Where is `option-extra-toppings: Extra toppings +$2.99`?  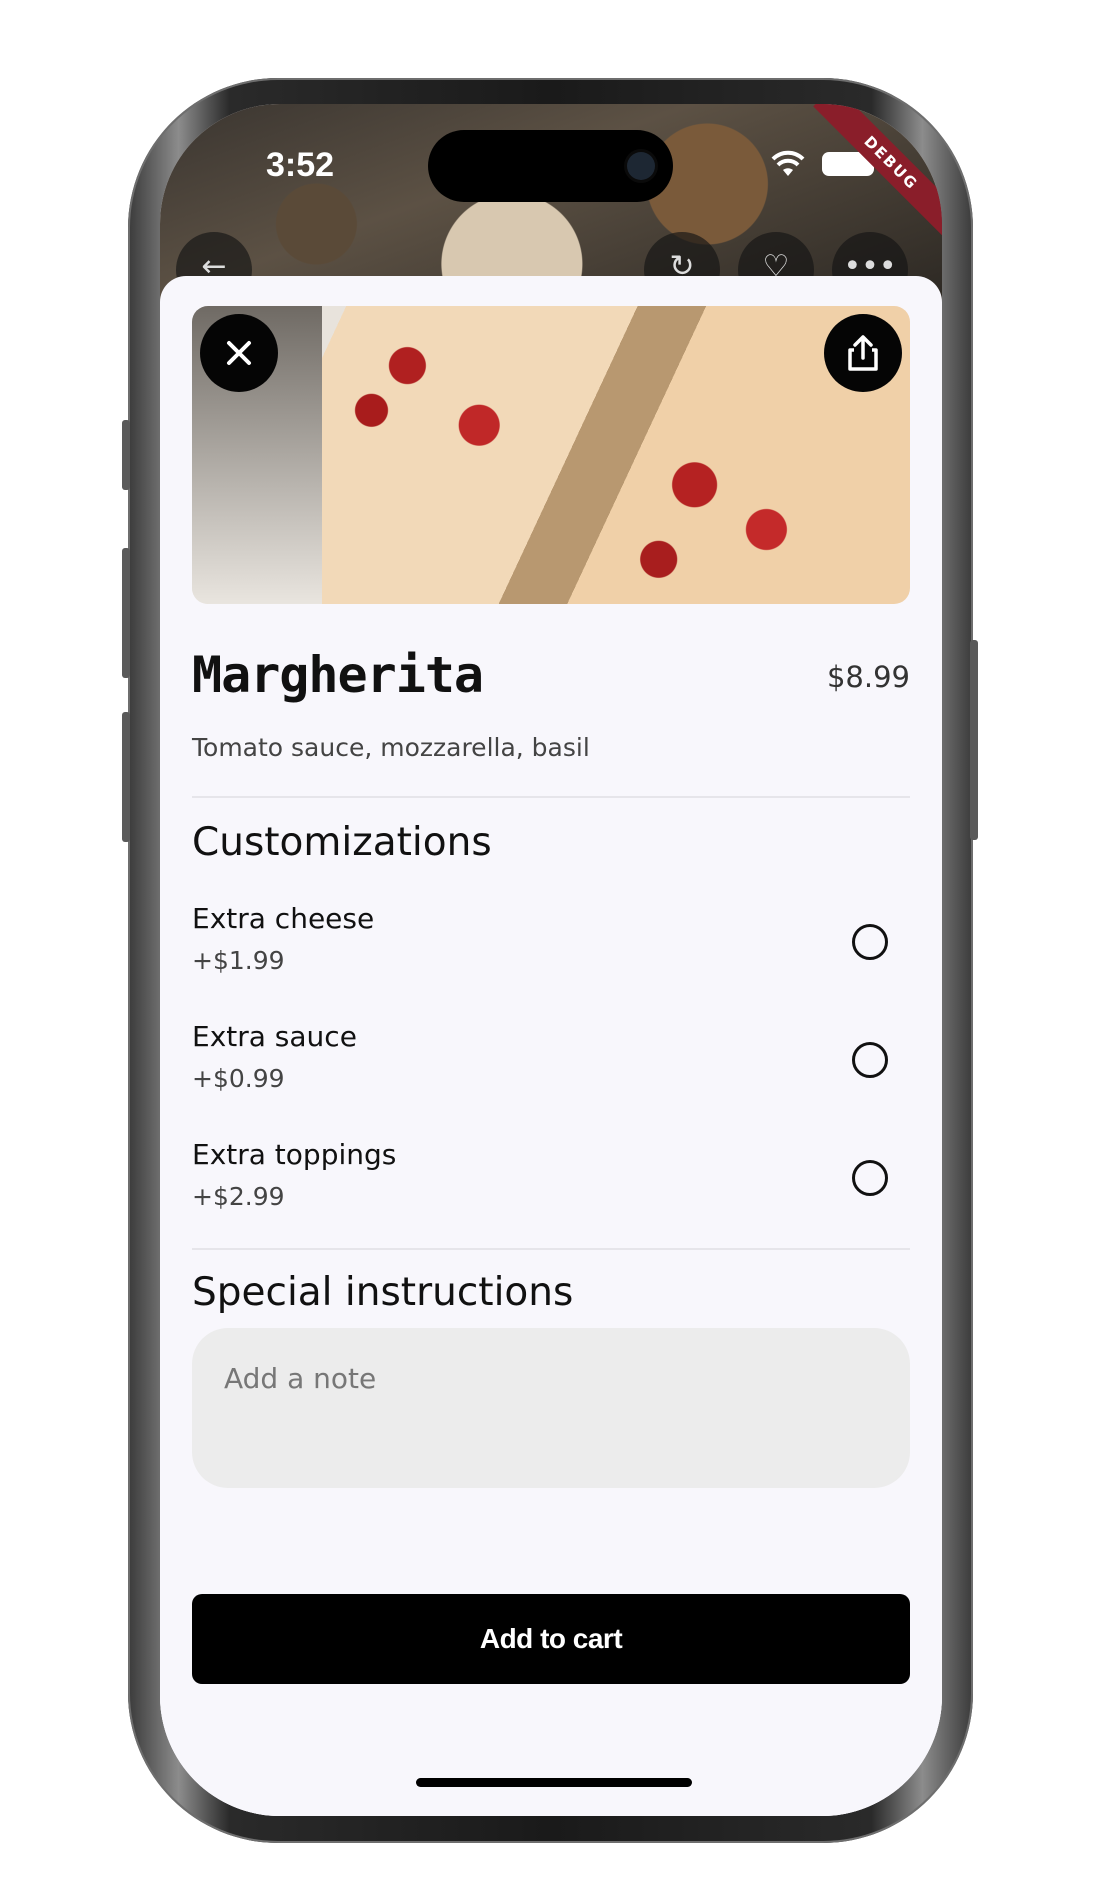 option-extra-toppings: Extra toppings +$2.99 is located at coordinates (551, 1188).